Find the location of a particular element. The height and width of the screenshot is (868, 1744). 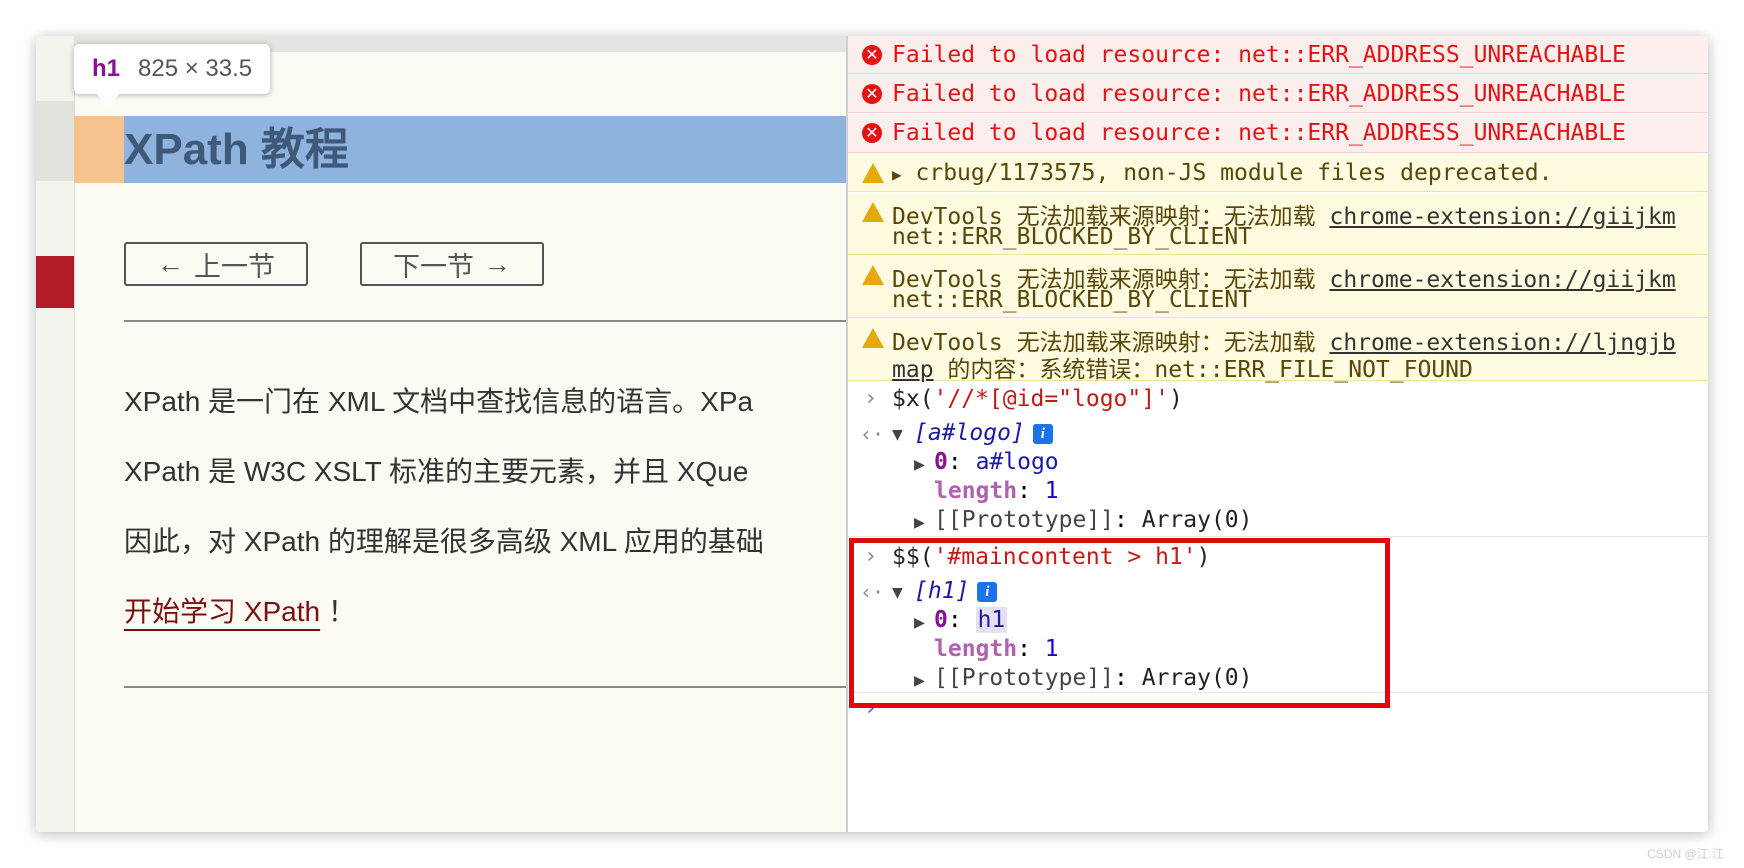

next-section-button: 下一节 → is located at coordinates (452, 264).